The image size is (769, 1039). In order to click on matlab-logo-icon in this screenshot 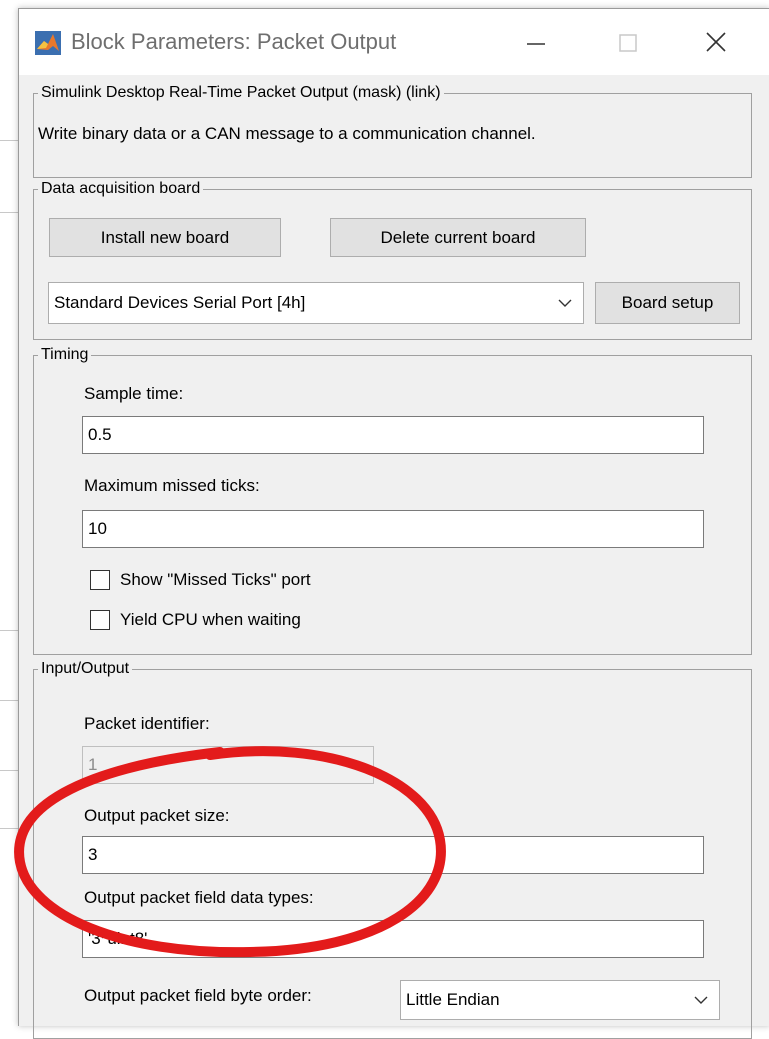, I will do `click(48, 43)`.